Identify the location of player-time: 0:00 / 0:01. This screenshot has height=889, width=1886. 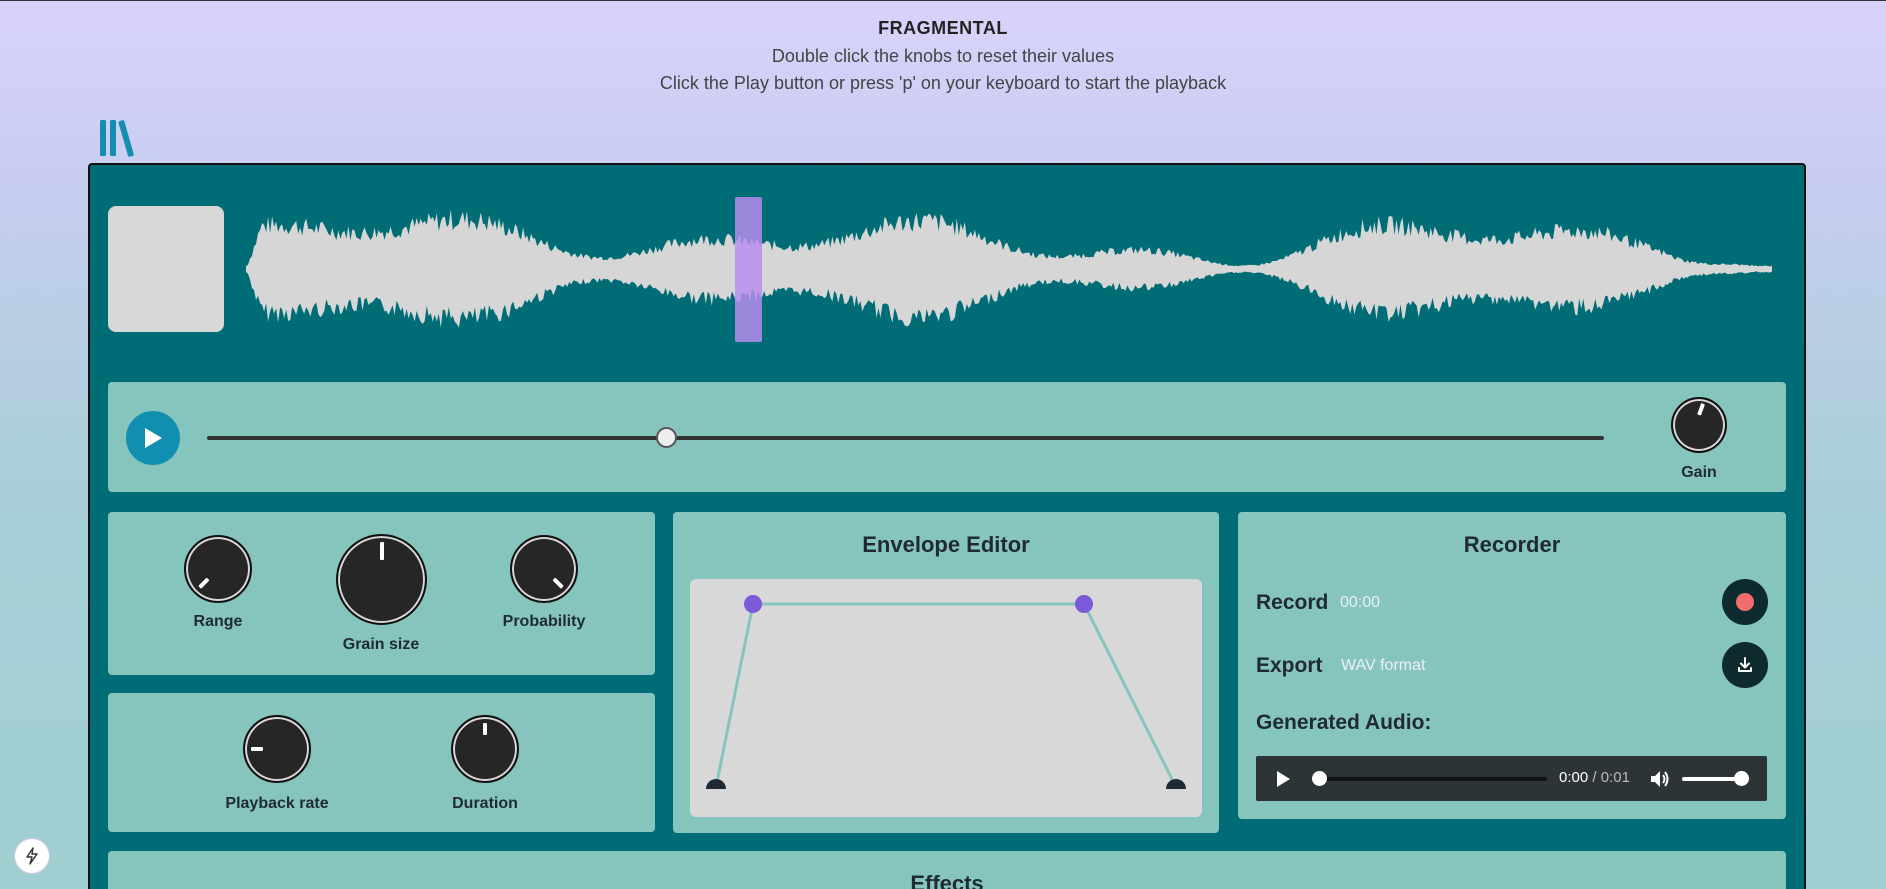
(1594, 777).